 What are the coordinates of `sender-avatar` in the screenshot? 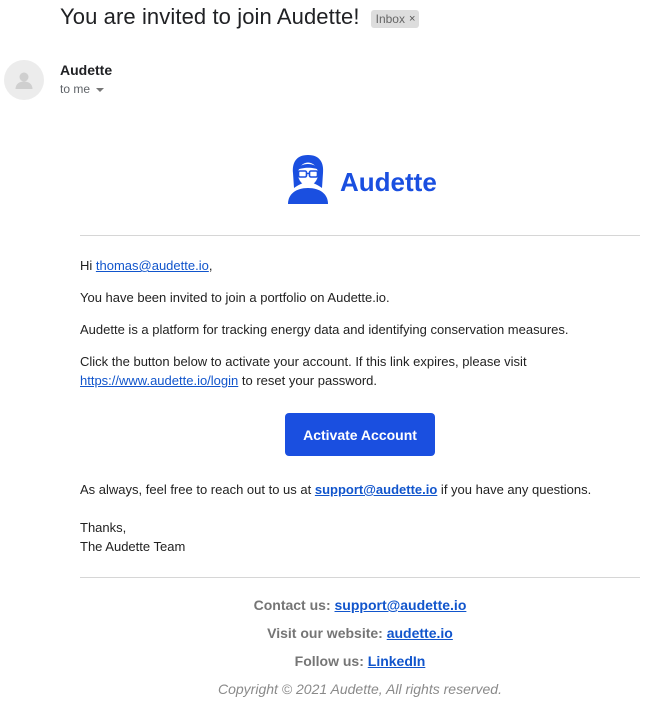 It's located at (24, 80).